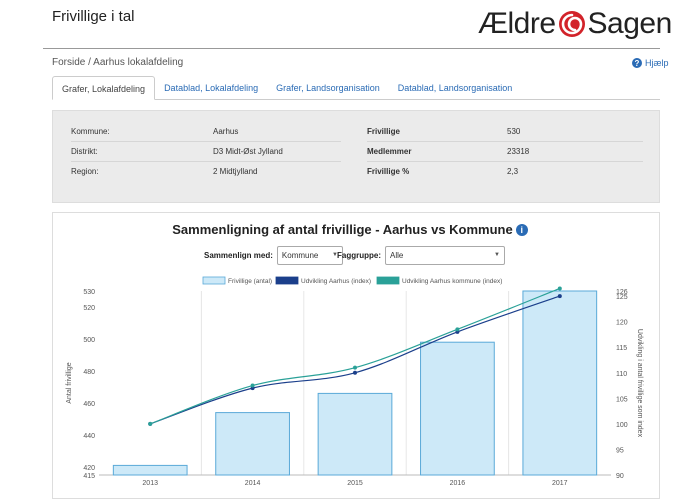 This screenshot has height=499, width=700. Describe the element at coordinates (514, 131) in the screenshot. I see `info-value: 530` at that location.